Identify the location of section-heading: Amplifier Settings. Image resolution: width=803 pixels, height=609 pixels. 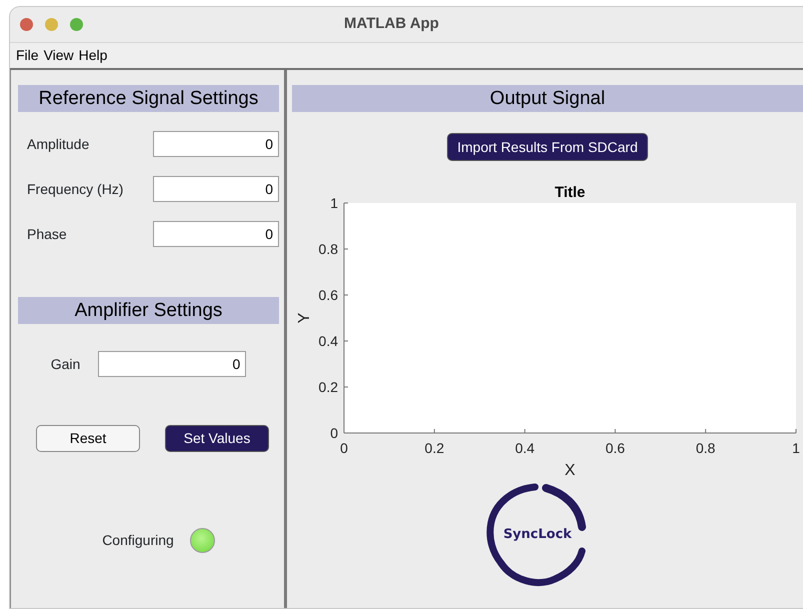
(148, 310).